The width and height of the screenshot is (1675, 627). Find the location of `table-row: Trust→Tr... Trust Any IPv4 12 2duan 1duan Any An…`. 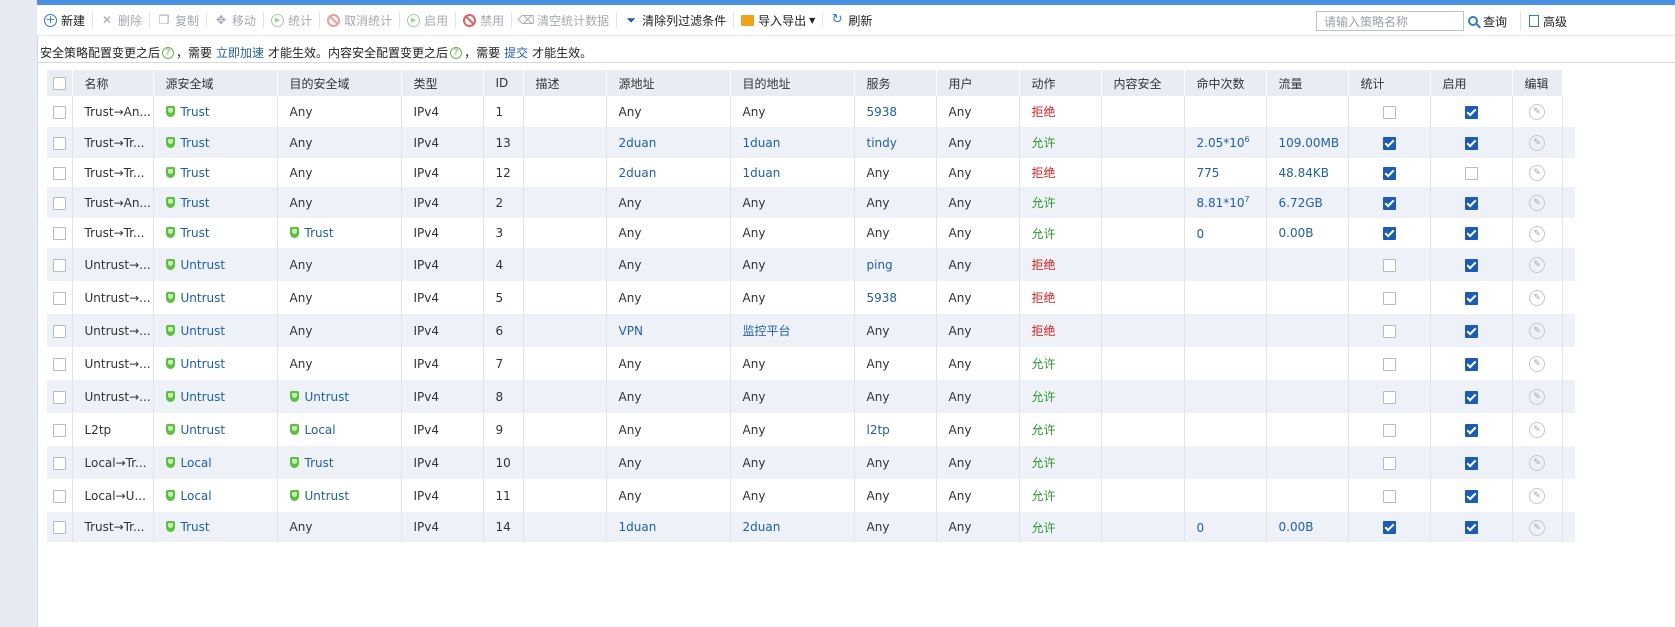

table-row: Trust→Tr... Trust Any IPv4 12 2duan 1duan Any An… is located at coordinates (811, 172).